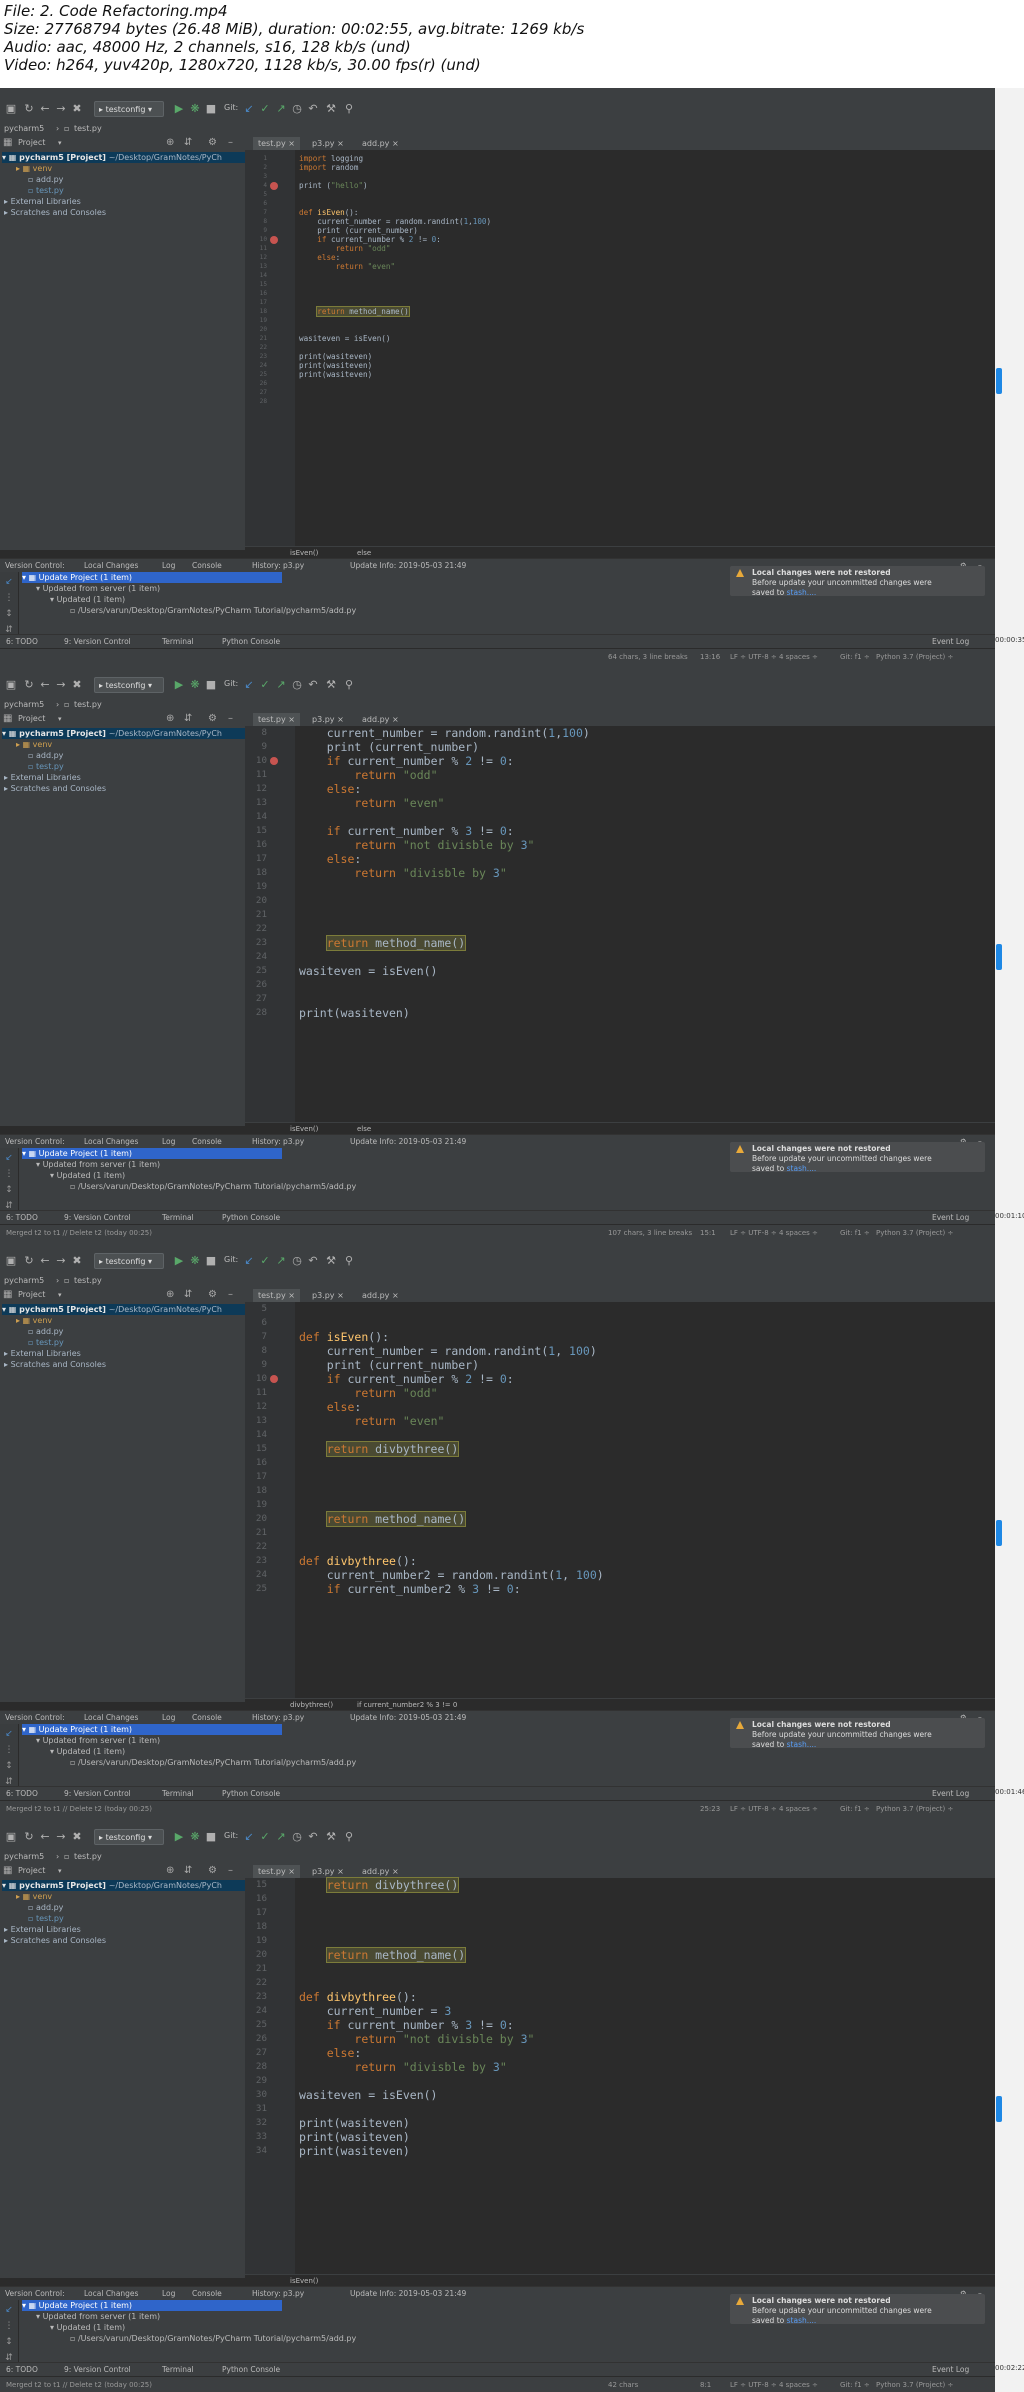  What do you see at coordinates (708, 1232) in the screenshot?
I see `status-caret-position: 15:1` at bounding box center [708, 1232].